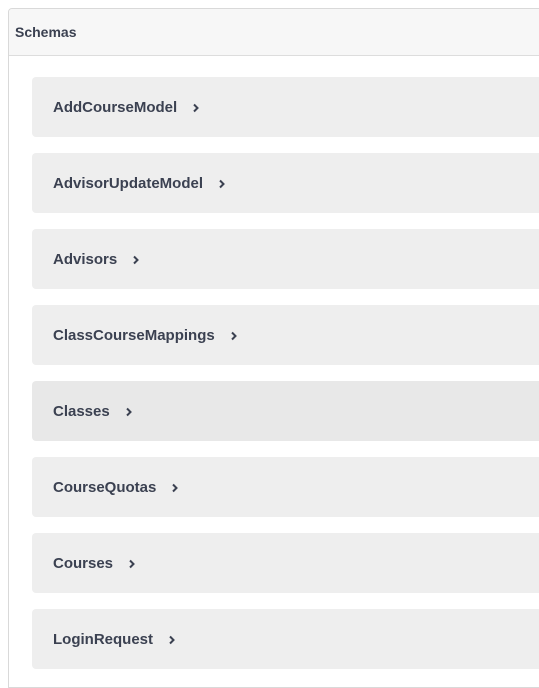 This screenshot has height=688, width=539. Describe the element at coordinates (128, 183) in the screenshot. I see `schema-name: AdvisorUpdateModel` at that location.